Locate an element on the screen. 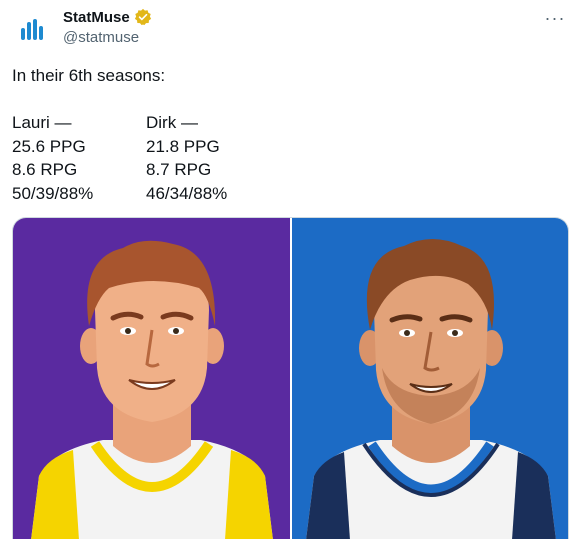 This screenshot has width=580, height=539. verified-badge-icon is located at coordinates (143, 17).